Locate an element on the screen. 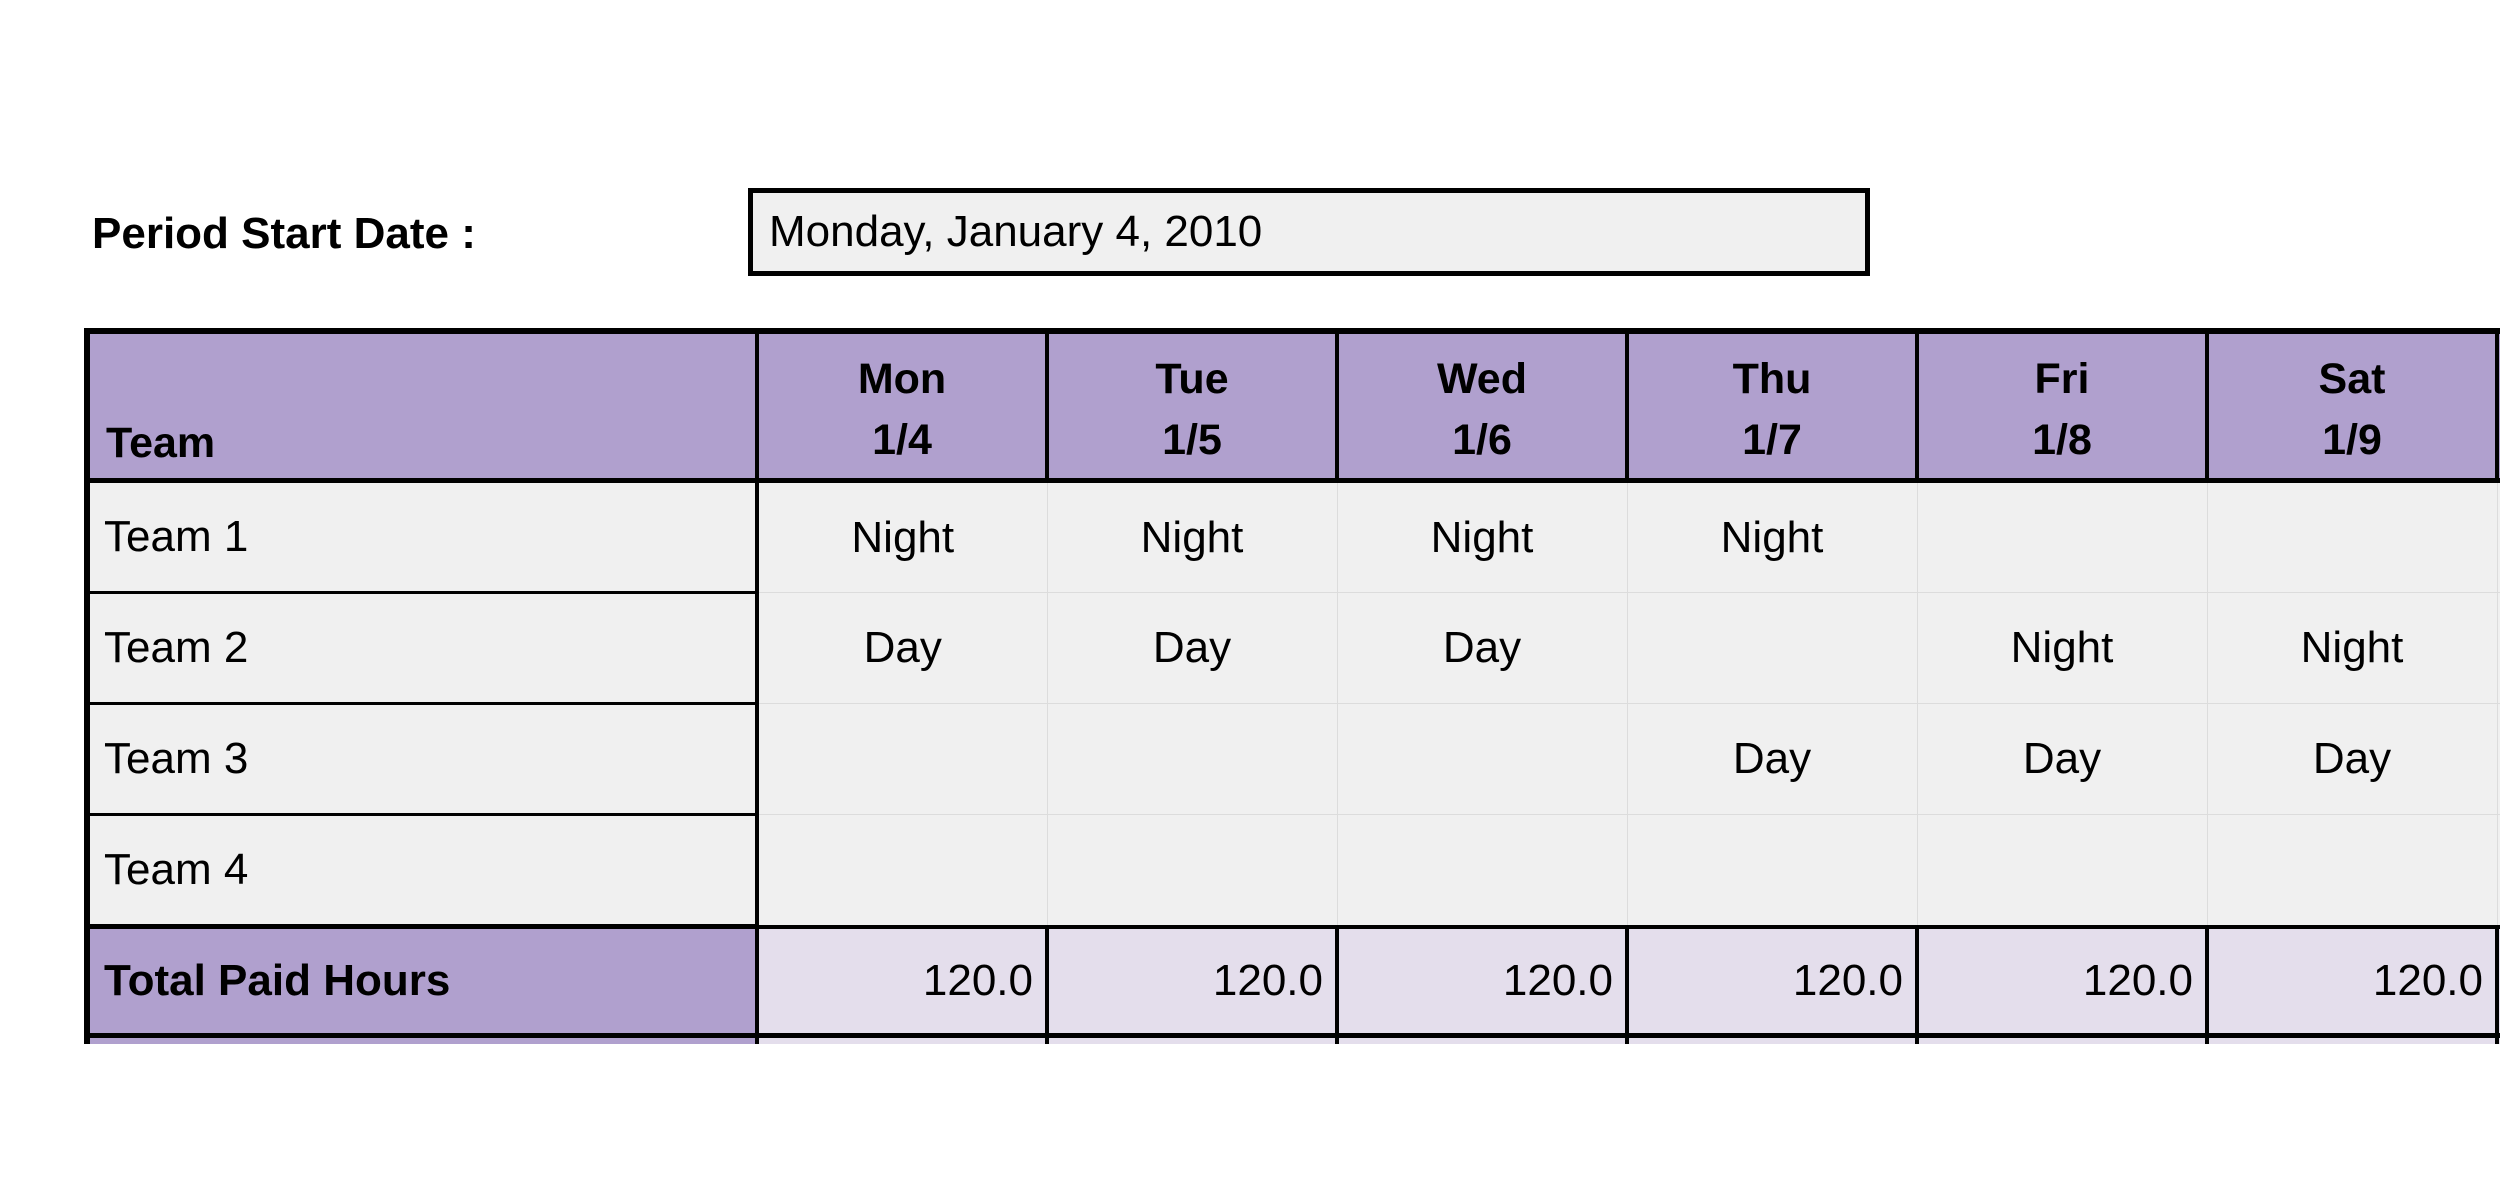  column-header-day-2: Wed 1/6 is located at coordinates (1482, 405).